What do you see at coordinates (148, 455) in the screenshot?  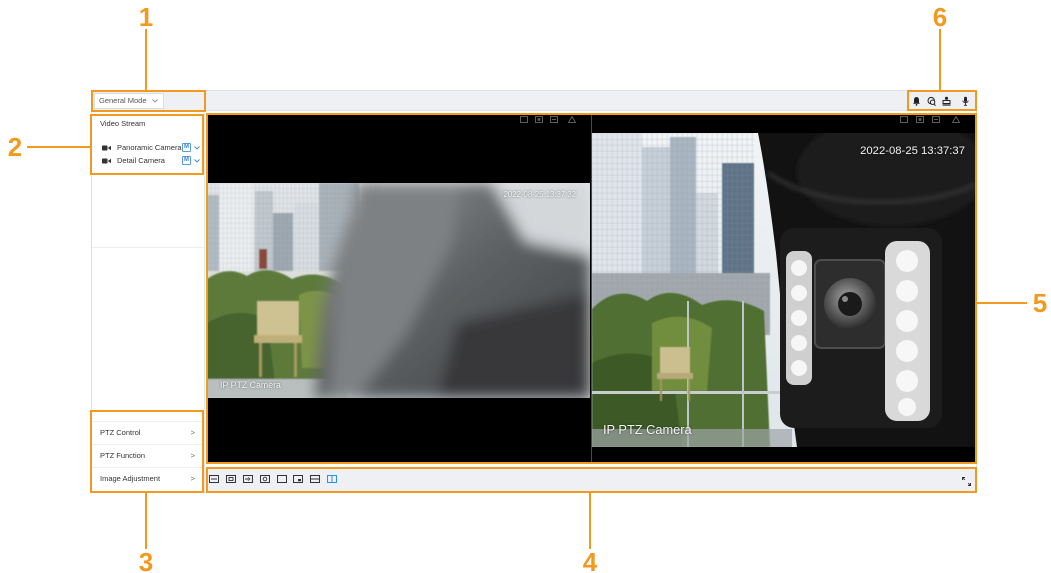 I see `menu-item-ptz-function: PTZ Function >` at bounding box center [148, 455].